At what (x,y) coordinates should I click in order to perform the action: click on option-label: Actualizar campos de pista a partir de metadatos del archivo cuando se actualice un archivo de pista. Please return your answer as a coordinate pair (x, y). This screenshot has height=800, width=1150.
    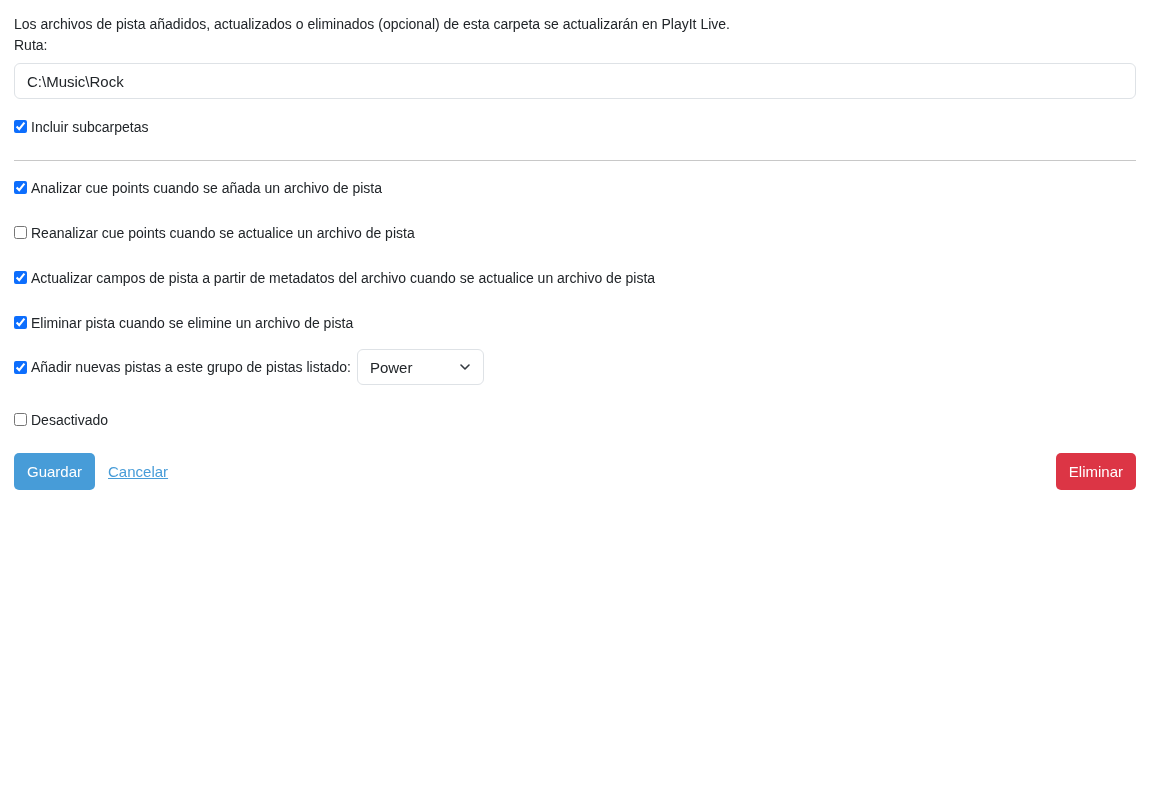
    Looking at the image, I should click on (343, 277).